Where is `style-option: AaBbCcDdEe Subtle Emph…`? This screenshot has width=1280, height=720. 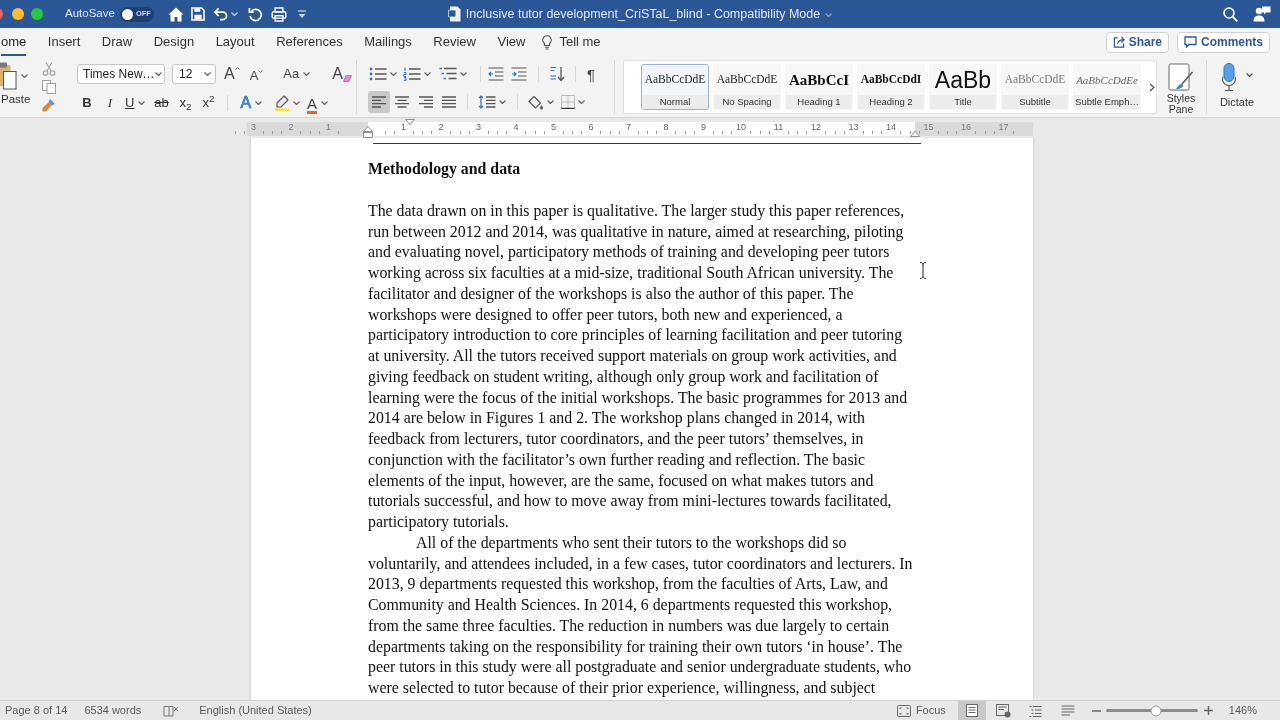
style-option: AaBbCcDdEe Subtle Emph… is located at coordinates (1107, 87).